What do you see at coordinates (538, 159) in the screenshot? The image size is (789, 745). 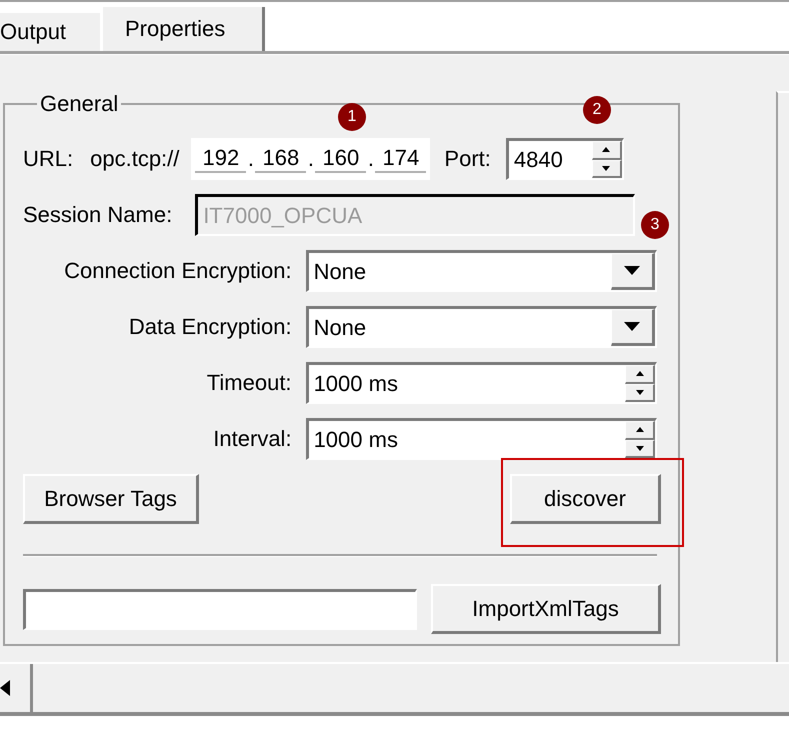 I see `port-value: 4840` at bounding box center [538, 159].